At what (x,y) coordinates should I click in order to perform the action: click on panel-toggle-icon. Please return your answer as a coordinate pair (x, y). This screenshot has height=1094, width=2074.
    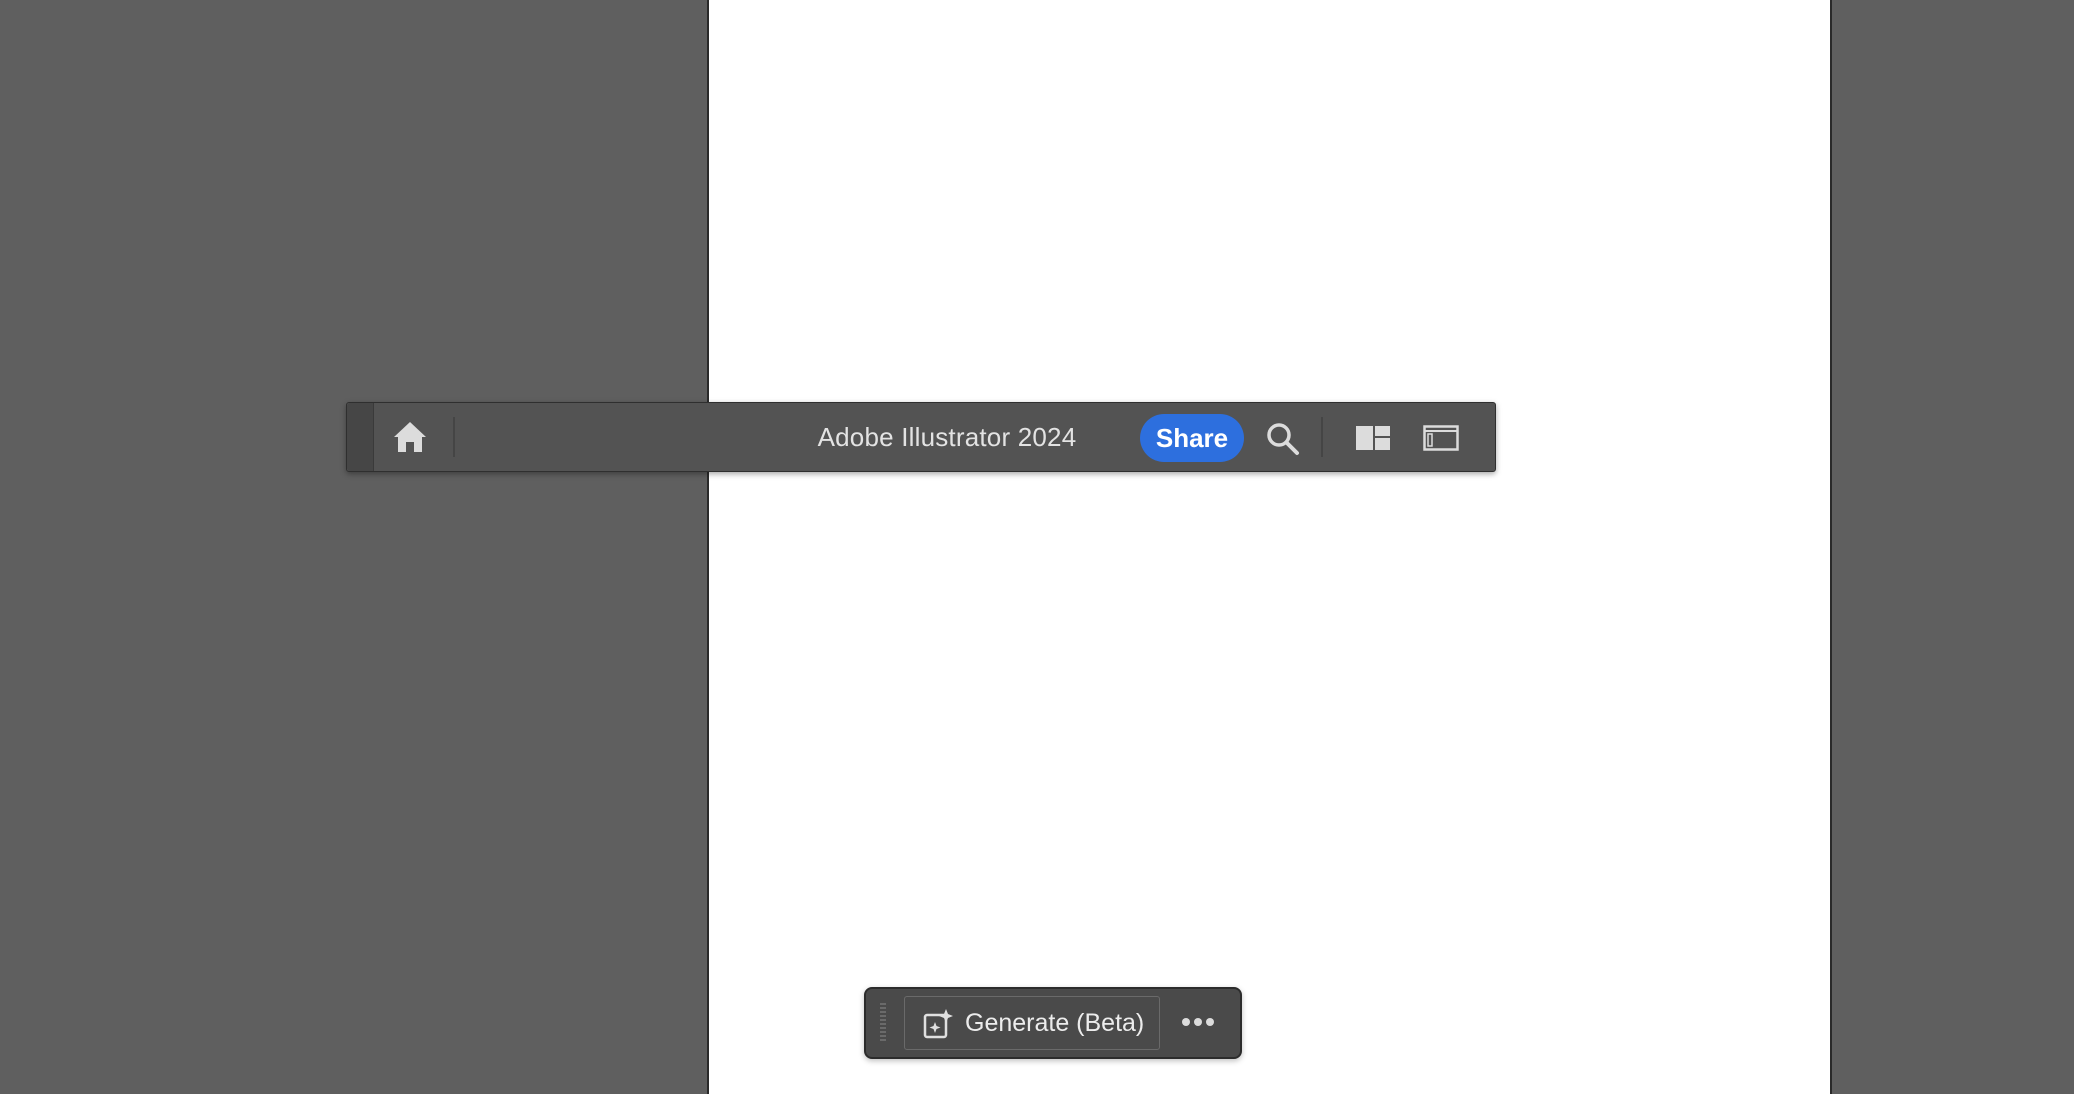
    Looking at the image, I should click on (1441, 438).